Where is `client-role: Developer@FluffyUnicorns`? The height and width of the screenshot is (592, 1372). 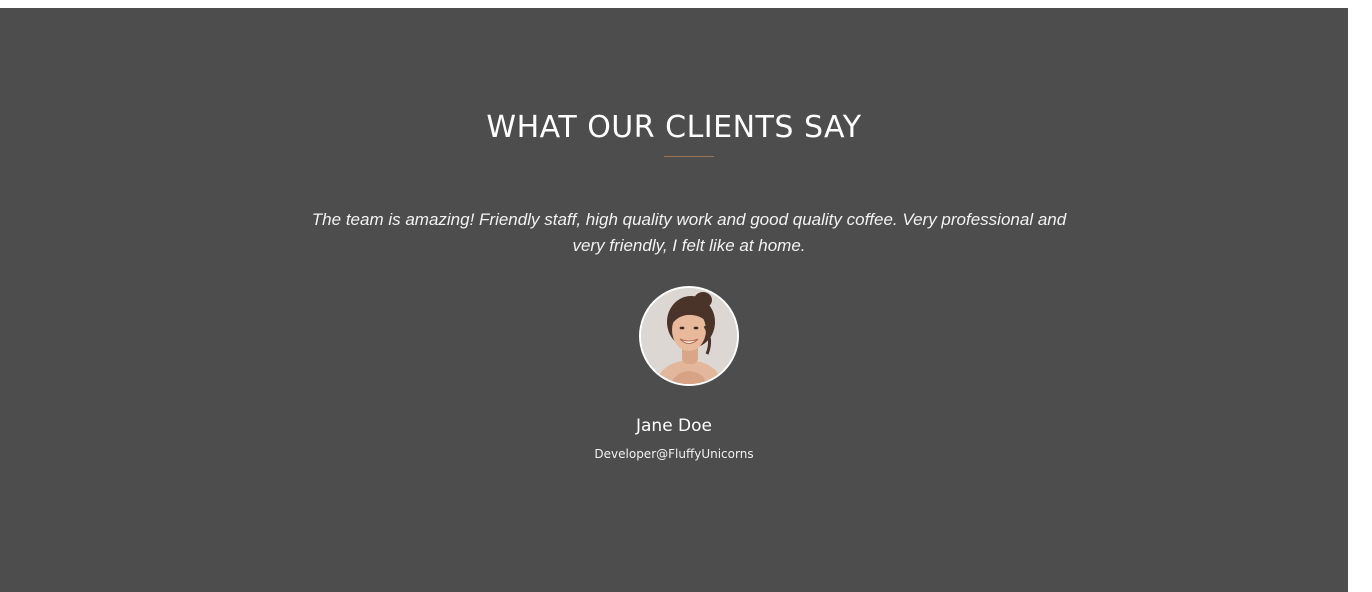 client-role: Developer@FluffyUnicorns is located at coordinates (674, 454).